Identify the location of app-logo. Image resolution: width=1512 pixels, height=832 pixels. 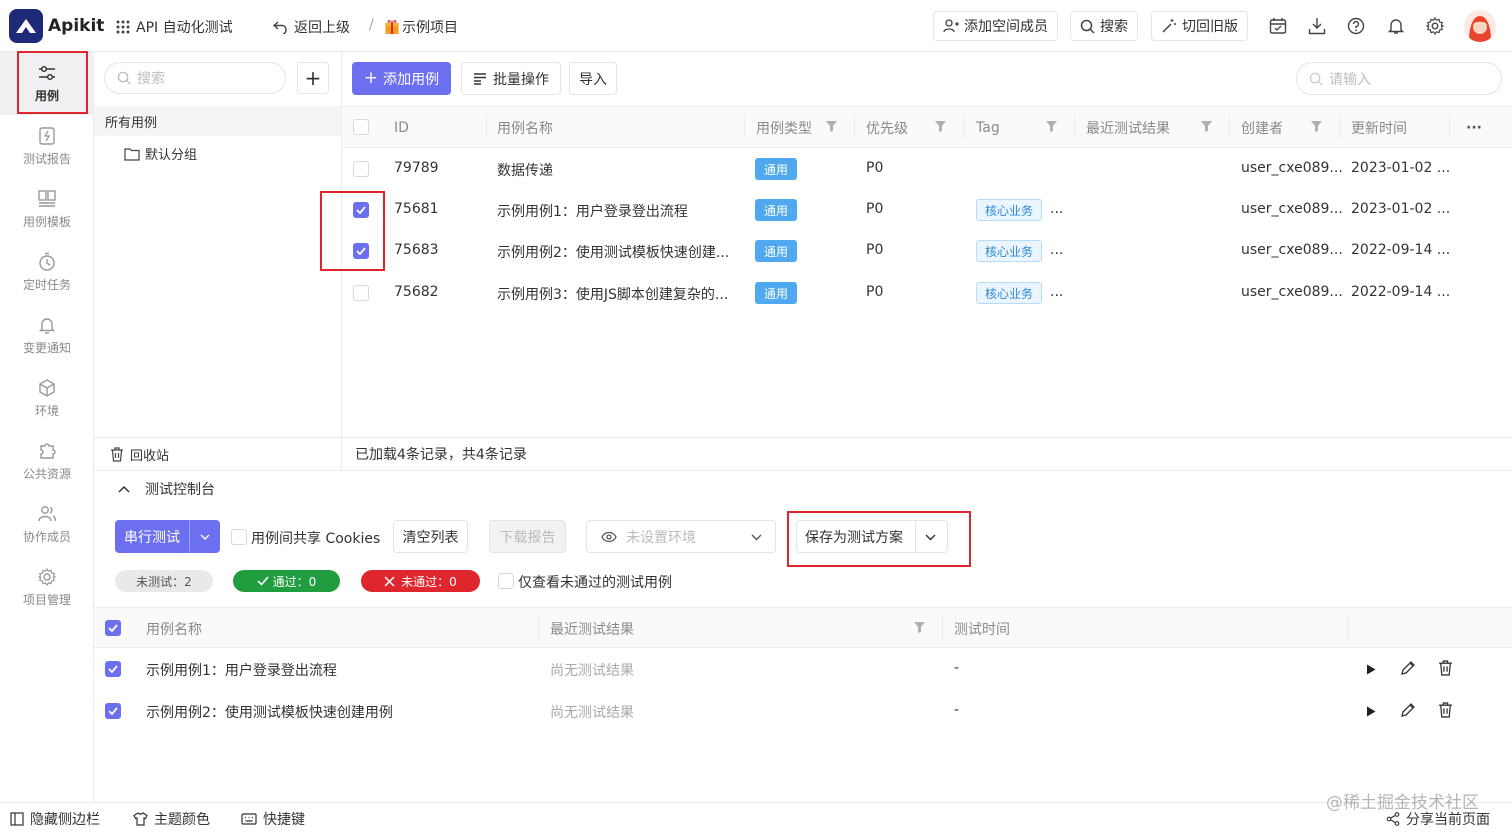
(26, 26).